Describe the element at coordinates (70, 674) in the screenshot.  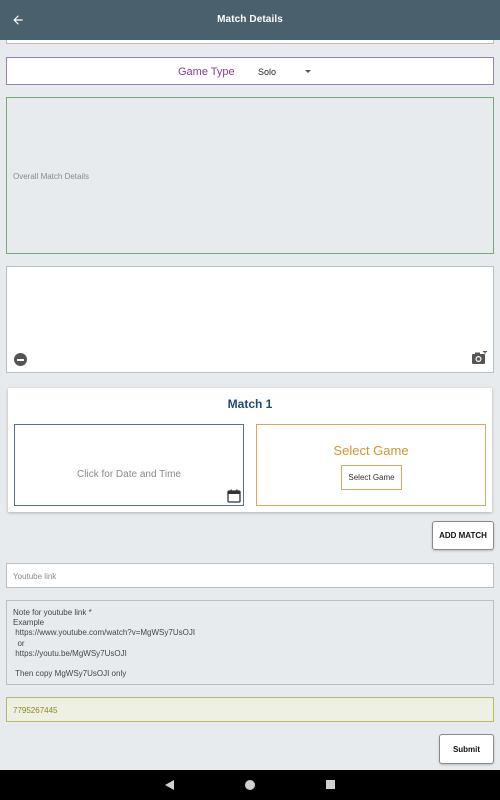
I see `note-line: Then copy MgWSy7UsOJI only` at that location.